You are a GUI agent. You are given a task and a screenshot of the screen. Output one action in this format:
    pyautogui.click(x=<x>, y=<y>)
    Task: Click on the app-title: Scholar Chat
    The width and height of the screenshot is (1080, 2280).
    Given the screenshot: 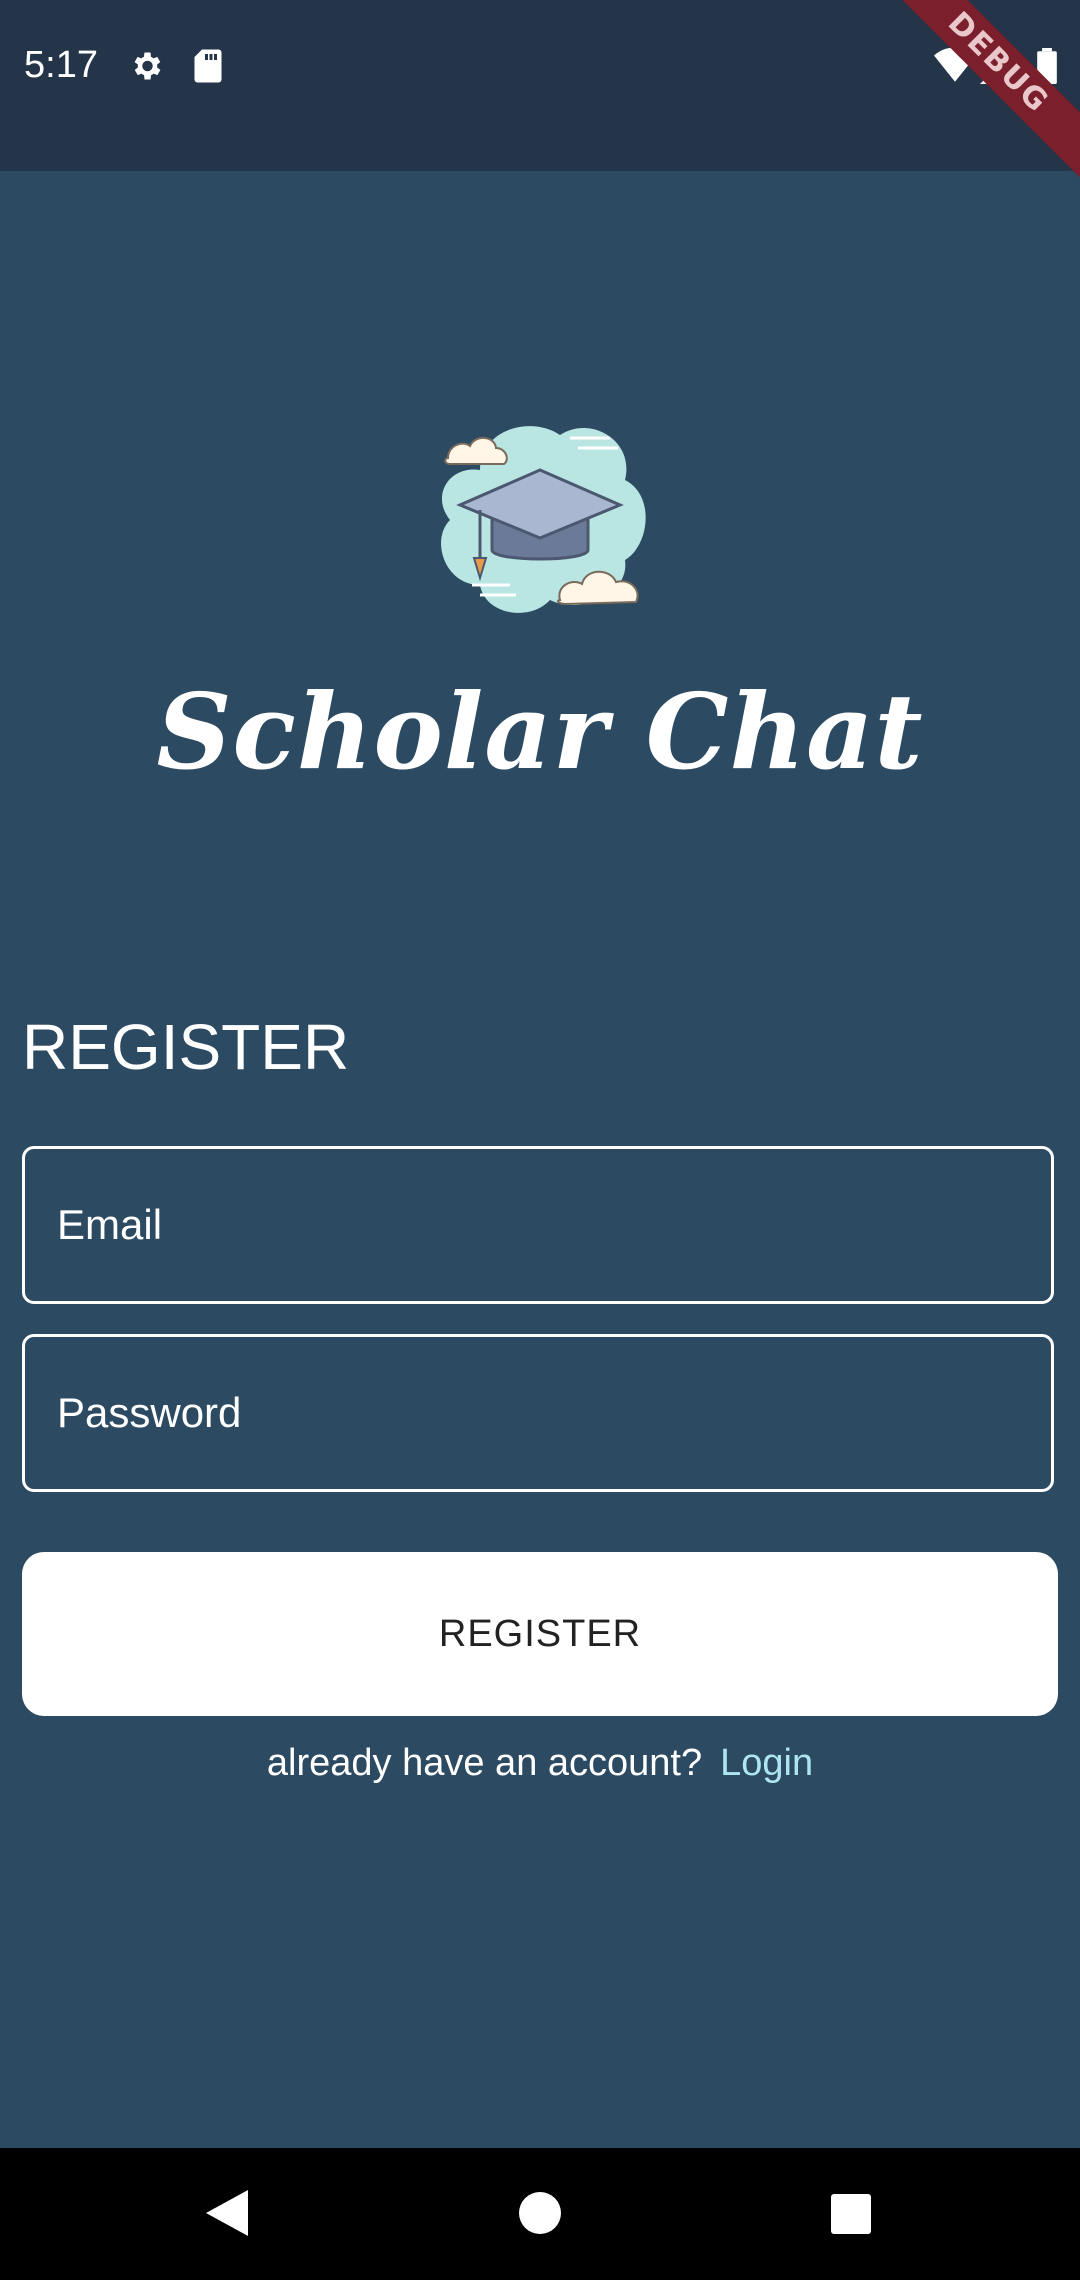 What is the action you would take?
    pyautogui.click(x=540, y=731)
    